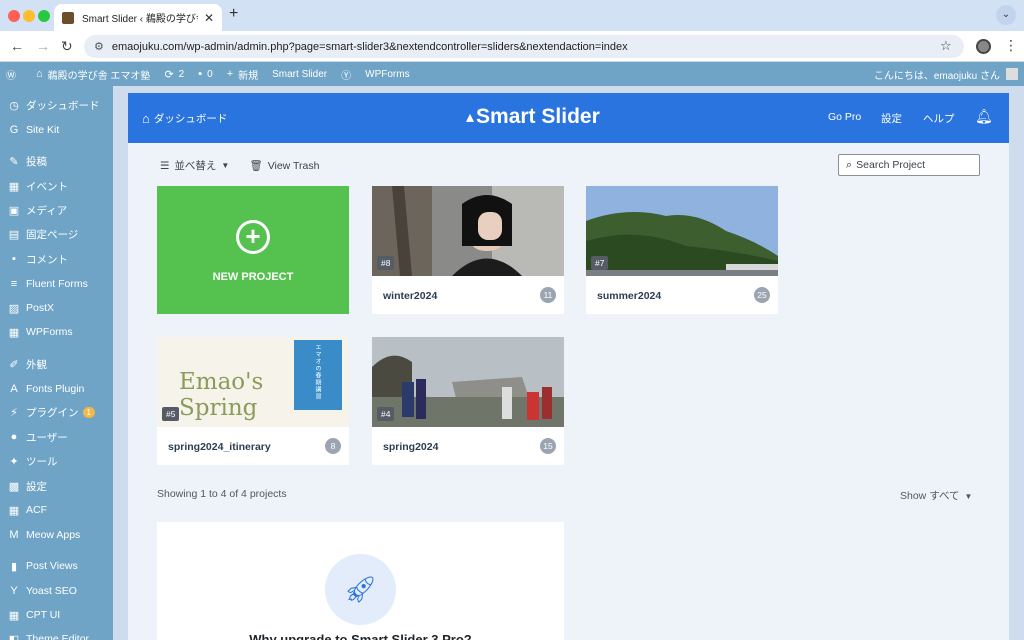  Describe the element at coordinates (56, 486) in the screenshot. I see `sidebar-item-15: ▩ 設定` at that location.